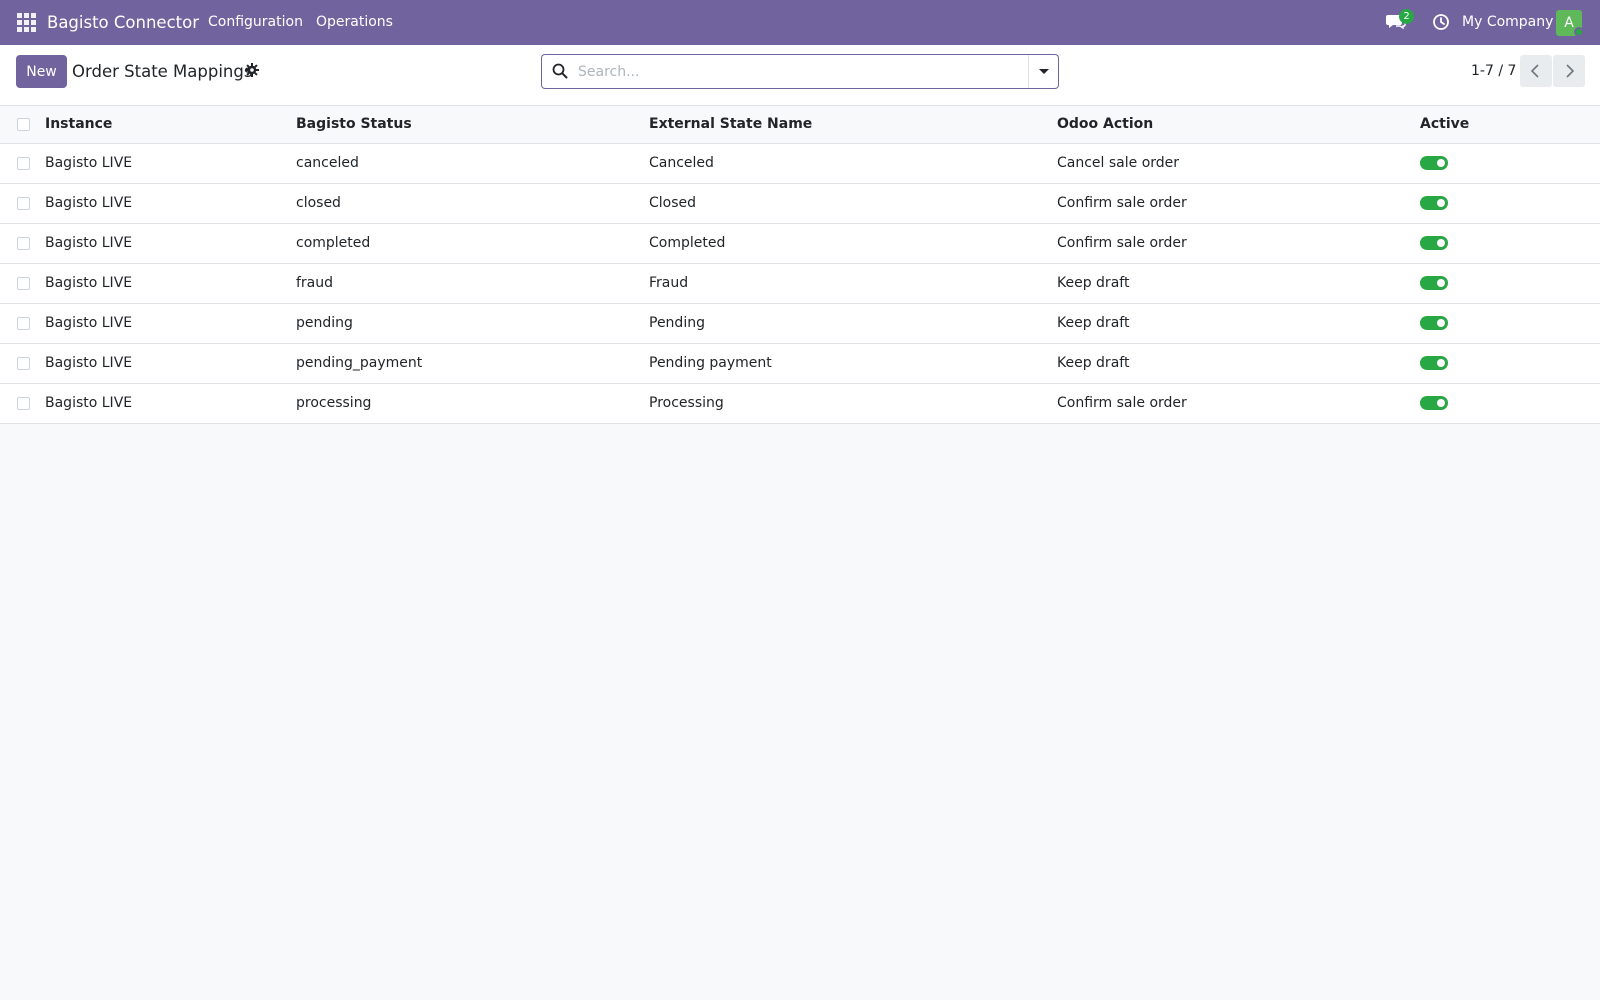 This screenshot has width=1600, height=1000. I want to click on table-row: Bagisto LIVE fraud Fraud Keep draft, so click(800, 283).